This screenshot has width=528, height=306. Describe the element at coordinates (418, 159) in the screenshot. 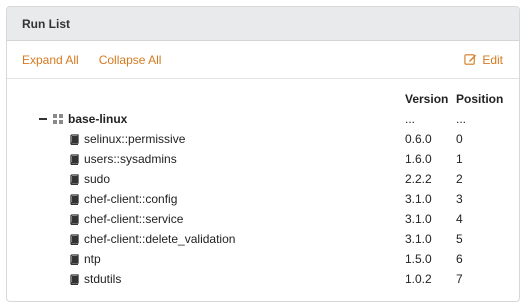

I see `recipe-version: 1.6.0` at that location.